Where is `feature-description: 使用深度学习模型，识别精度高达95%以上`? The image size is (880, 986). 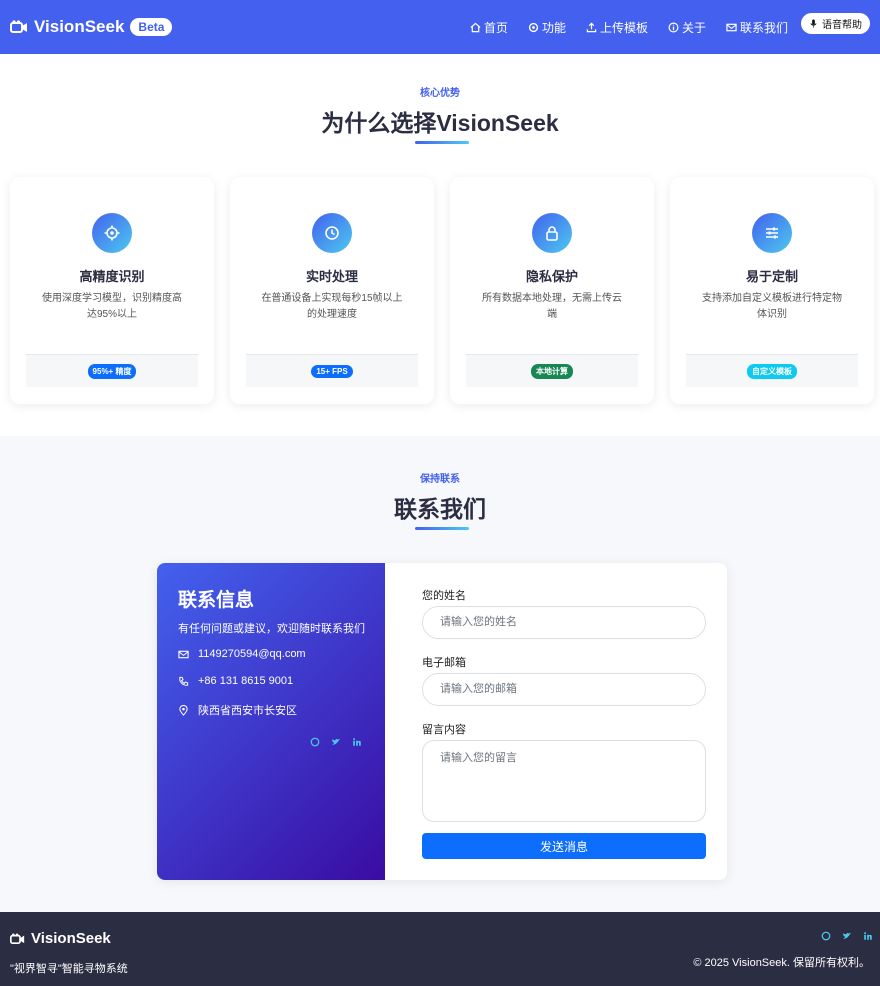 feature-description: 使用深度学习模型，识别精度高达95%以上 is located at coordinates (112, 306).